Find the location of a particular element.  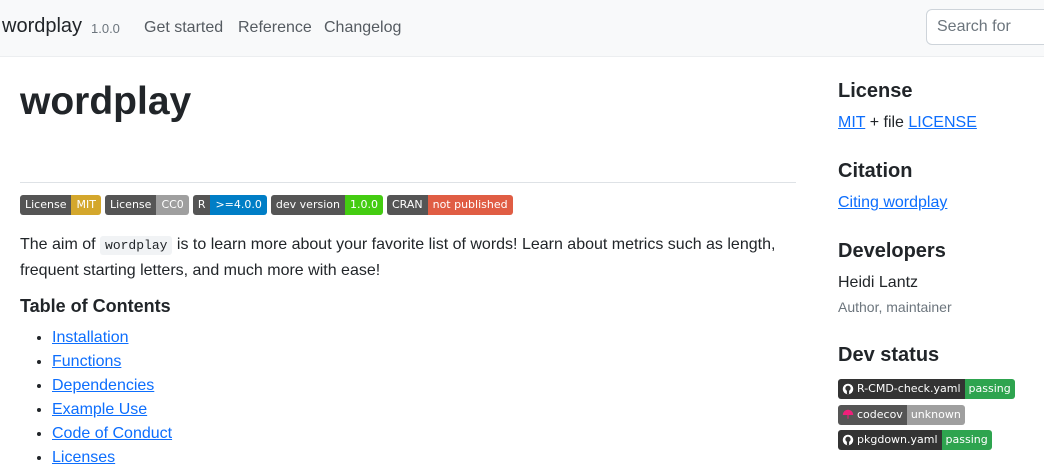

toc-item: Example Use is located at coordinates (112, 410).